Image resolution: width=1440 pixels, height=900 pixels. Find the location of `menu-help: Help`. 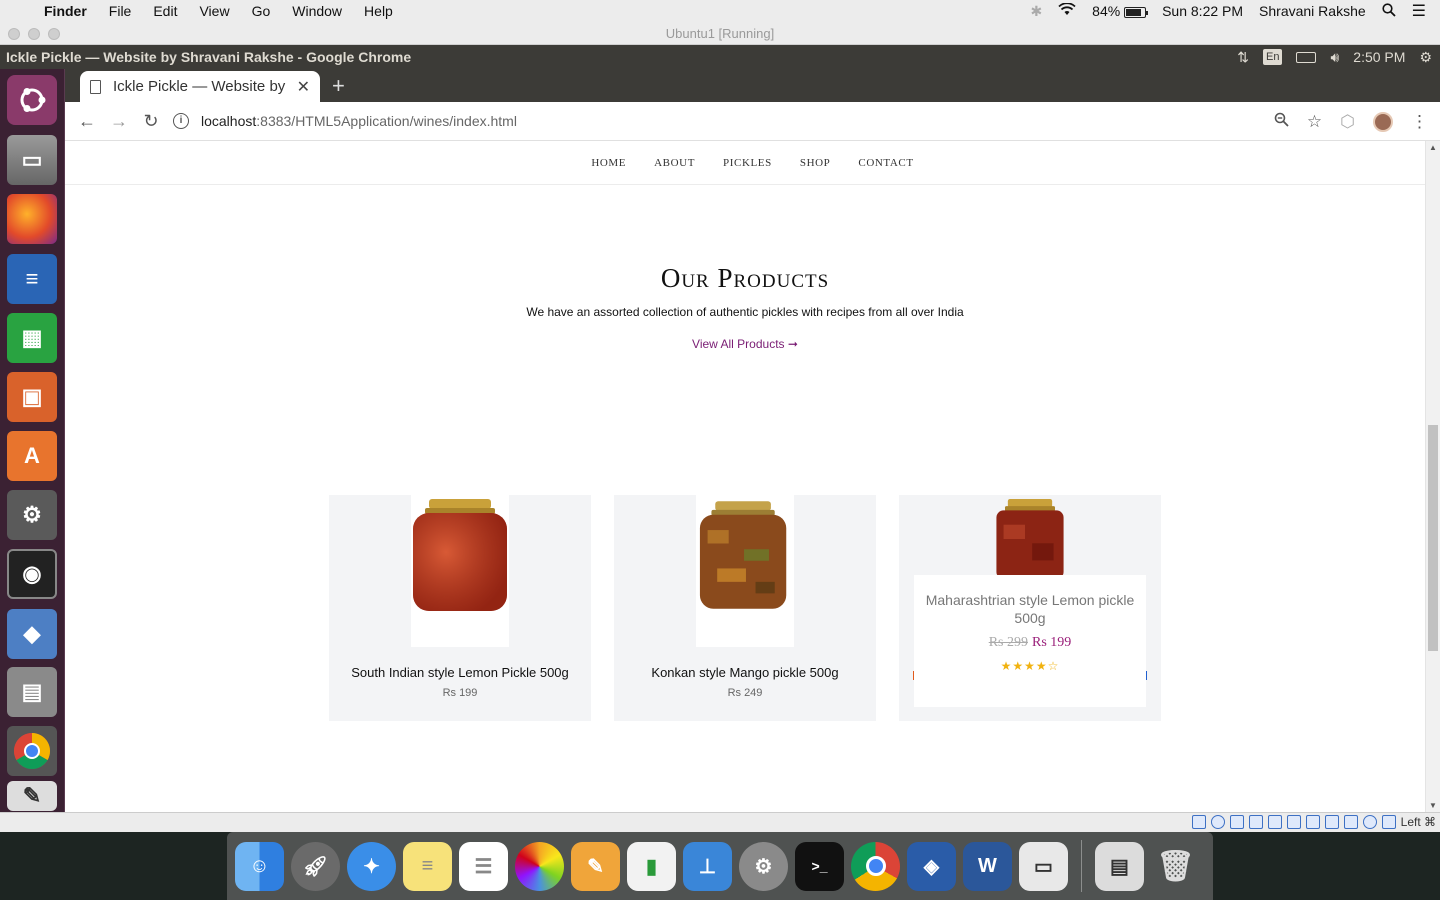

menu-help: Help is located at coordinates (378, 11).